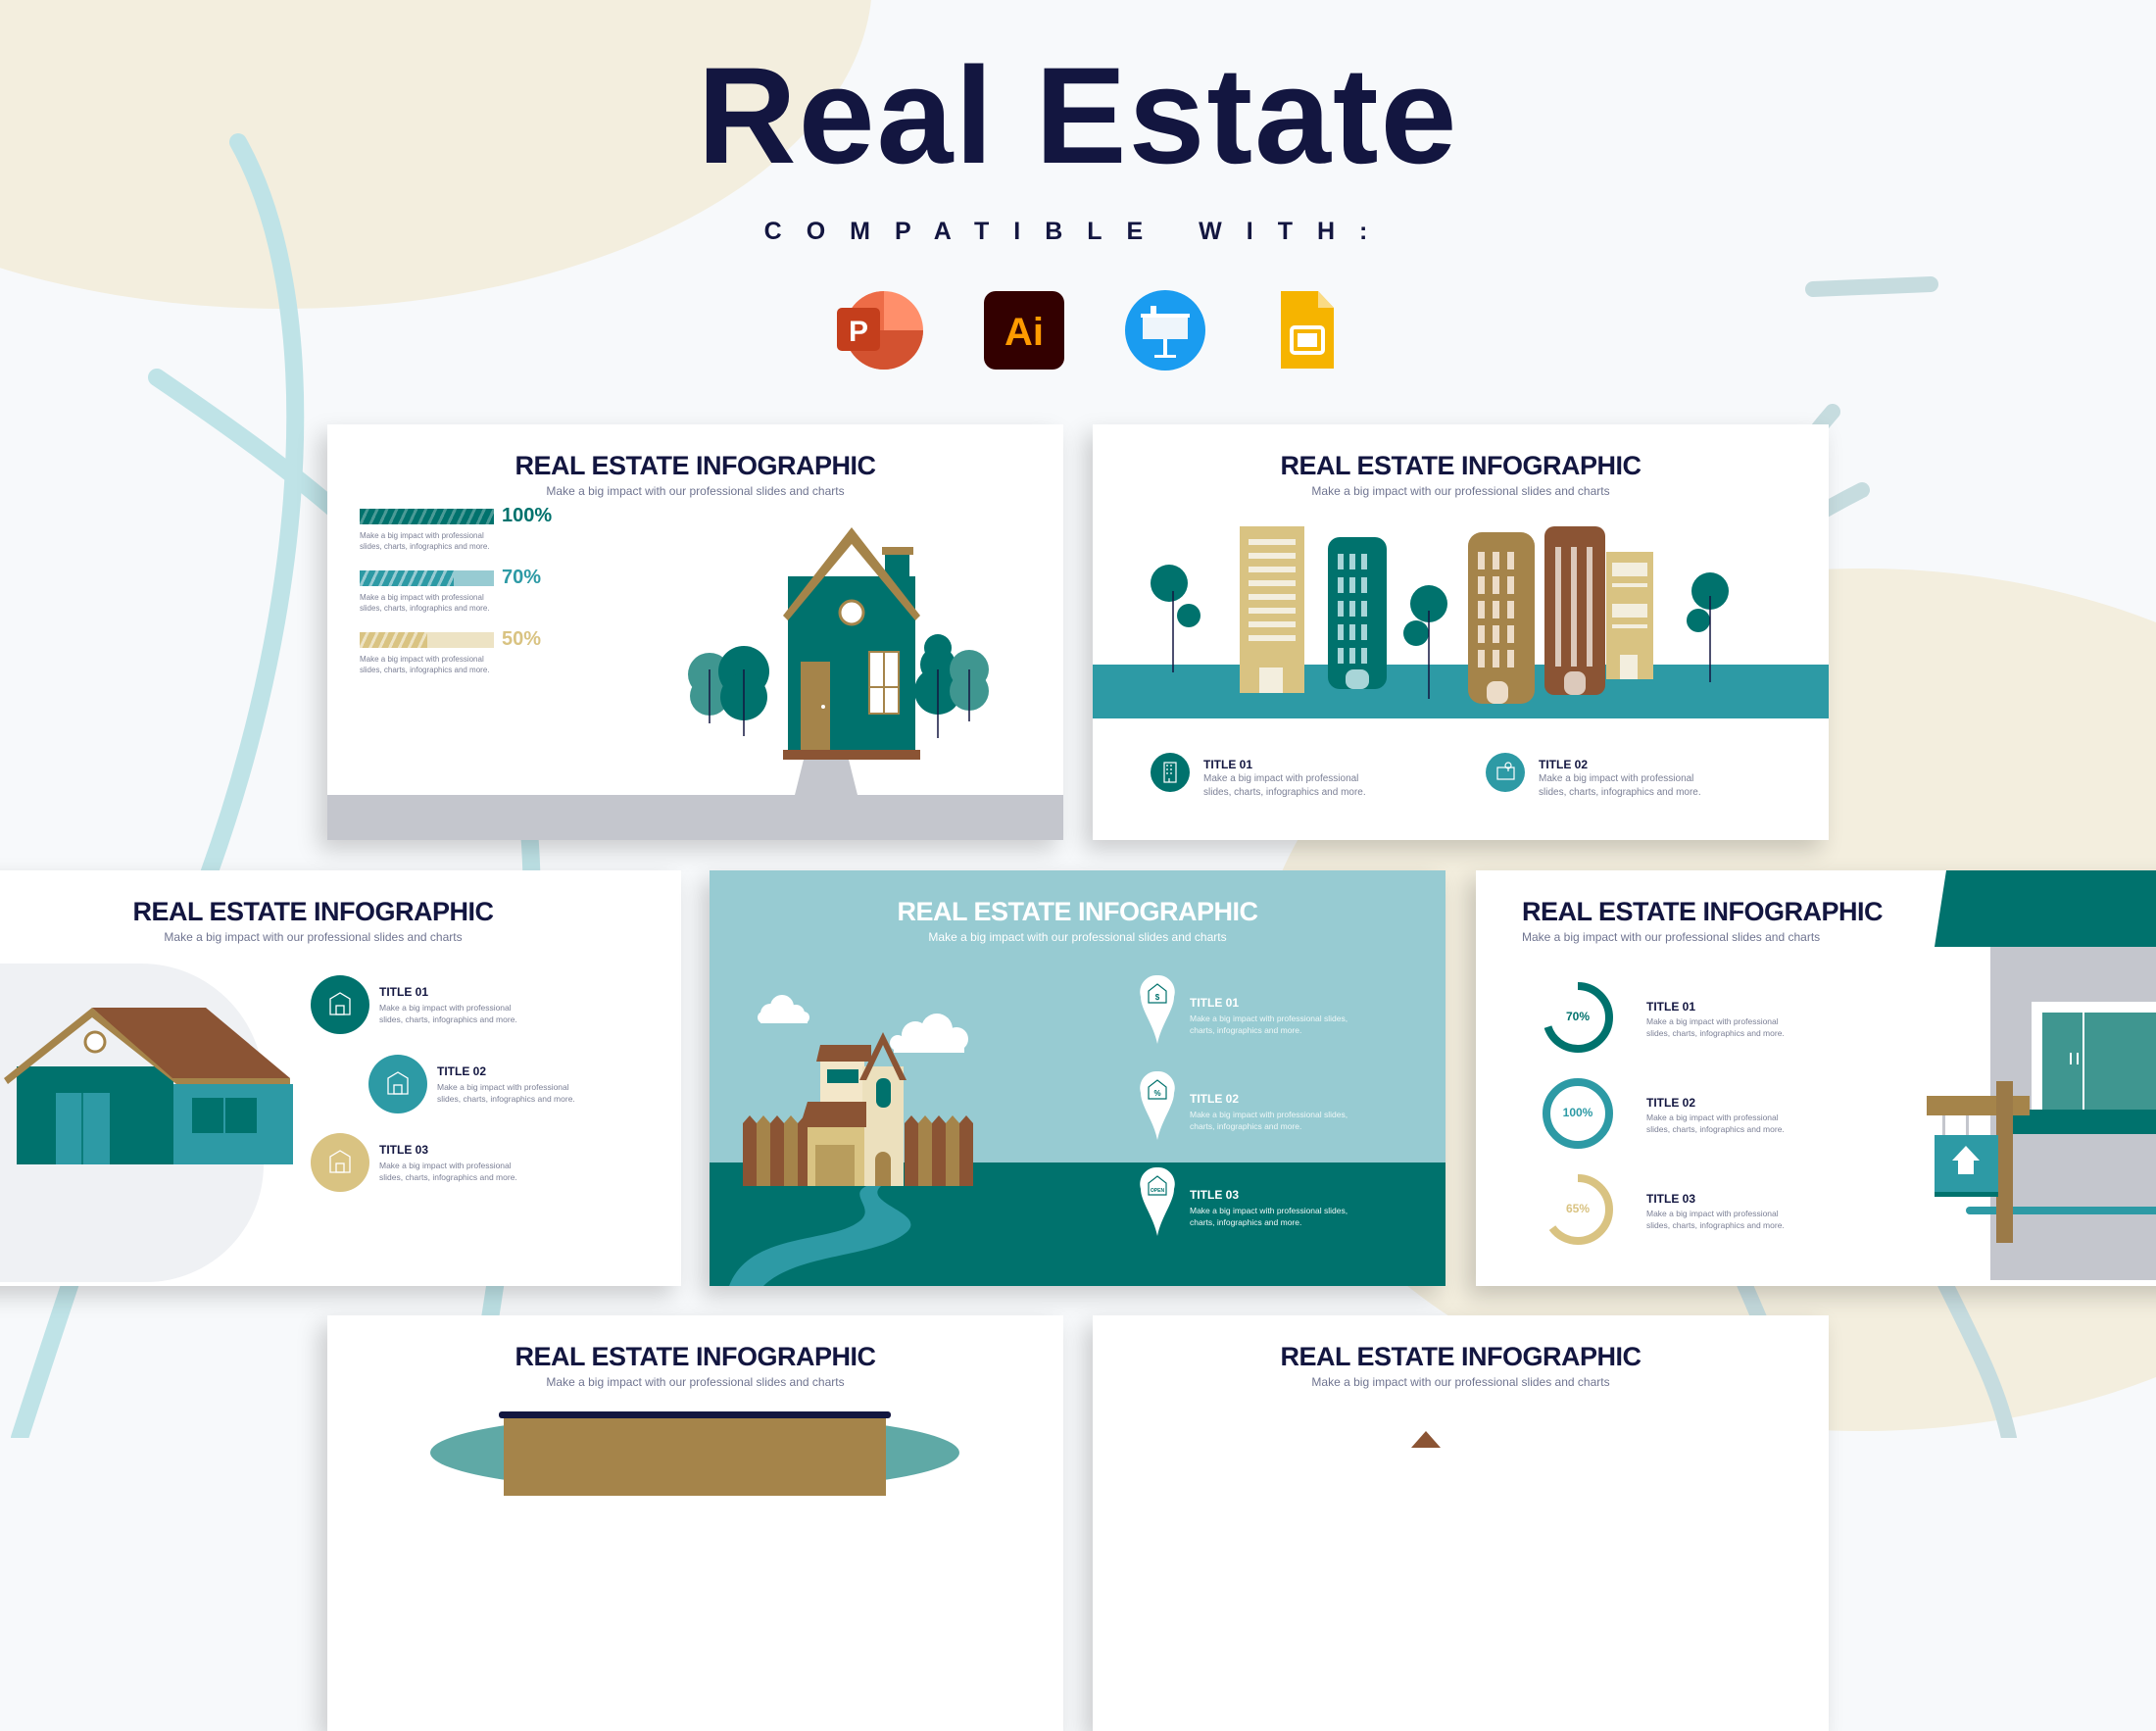  I want to click on building-icon, so click(1171, 772).